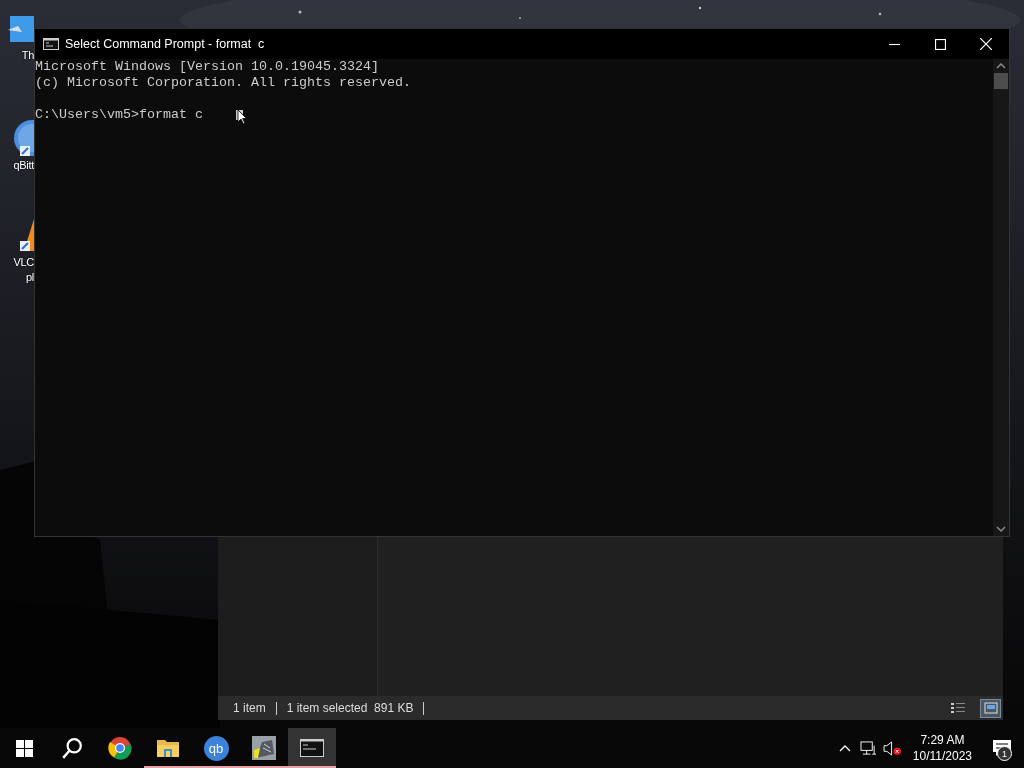  What do you see at coordinates (242, 117) in the screenshot?
I see `mouse-pointer-icon` at bounding box center [242, 117].